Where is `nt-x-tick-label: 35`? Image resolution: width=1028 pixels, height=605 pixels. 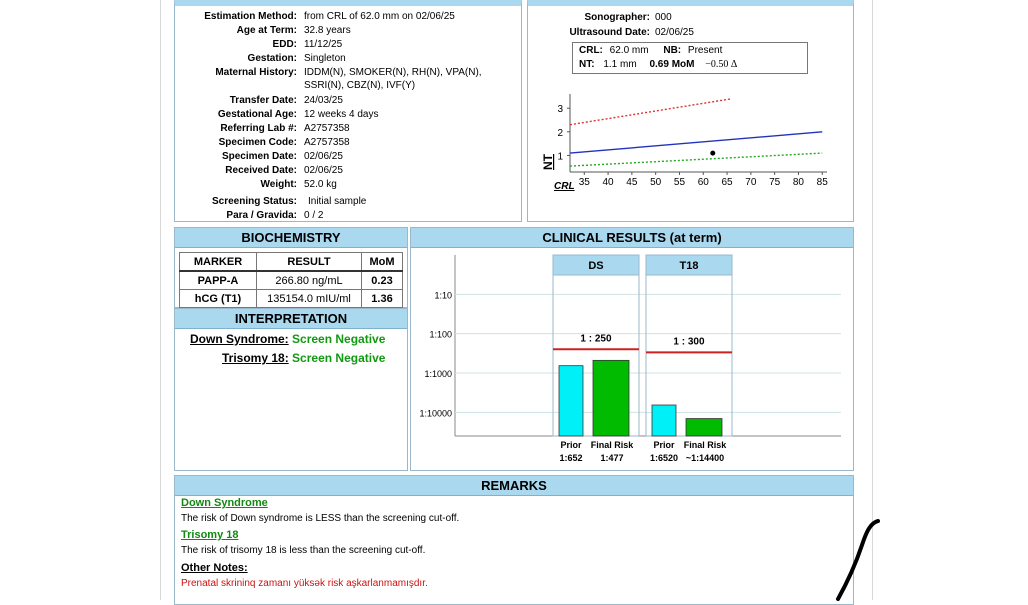 nt-x-tick-label: 35 is located at coordinates (585, 182).